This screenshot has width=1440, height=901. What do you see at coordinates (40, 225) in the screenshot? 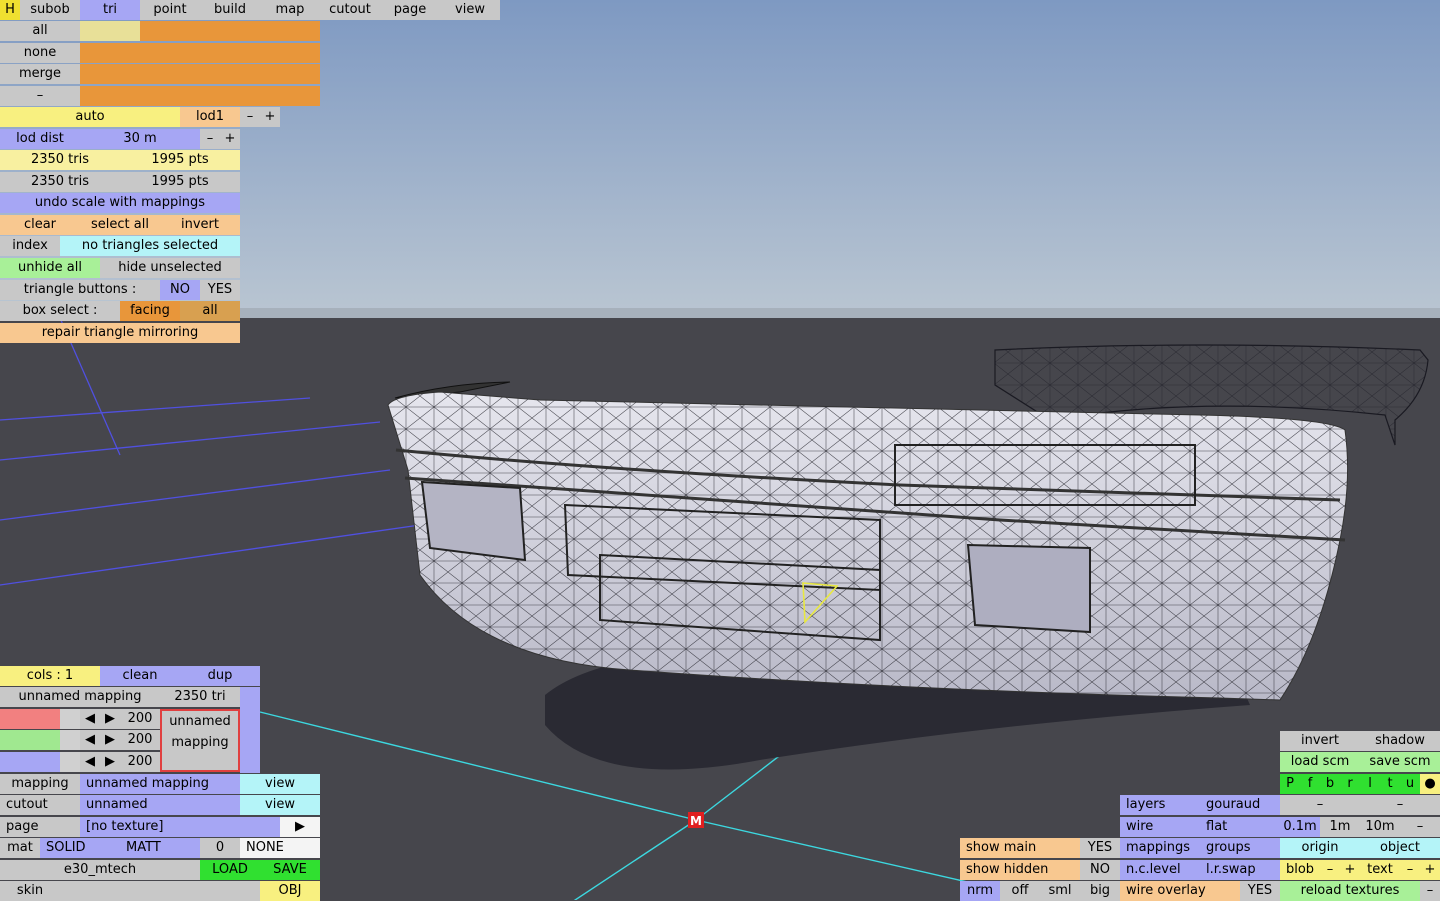
I see `clear-selection-button: clear` at bounding box center [40, 225].